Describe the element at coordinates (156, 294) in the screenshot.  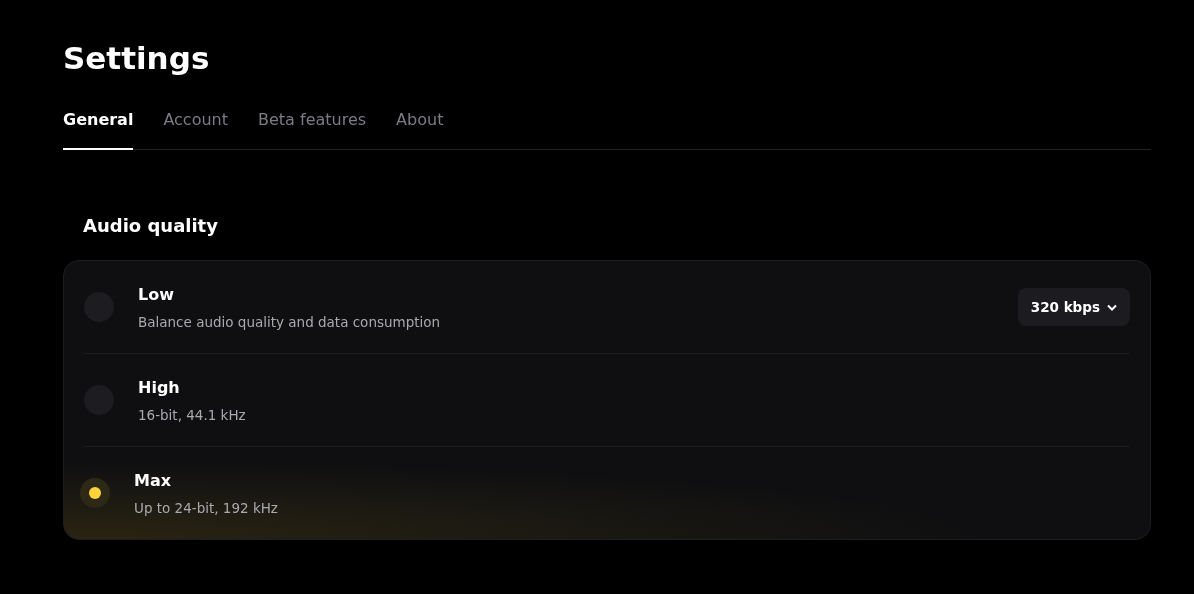
I see `option-label: Low` at that location.